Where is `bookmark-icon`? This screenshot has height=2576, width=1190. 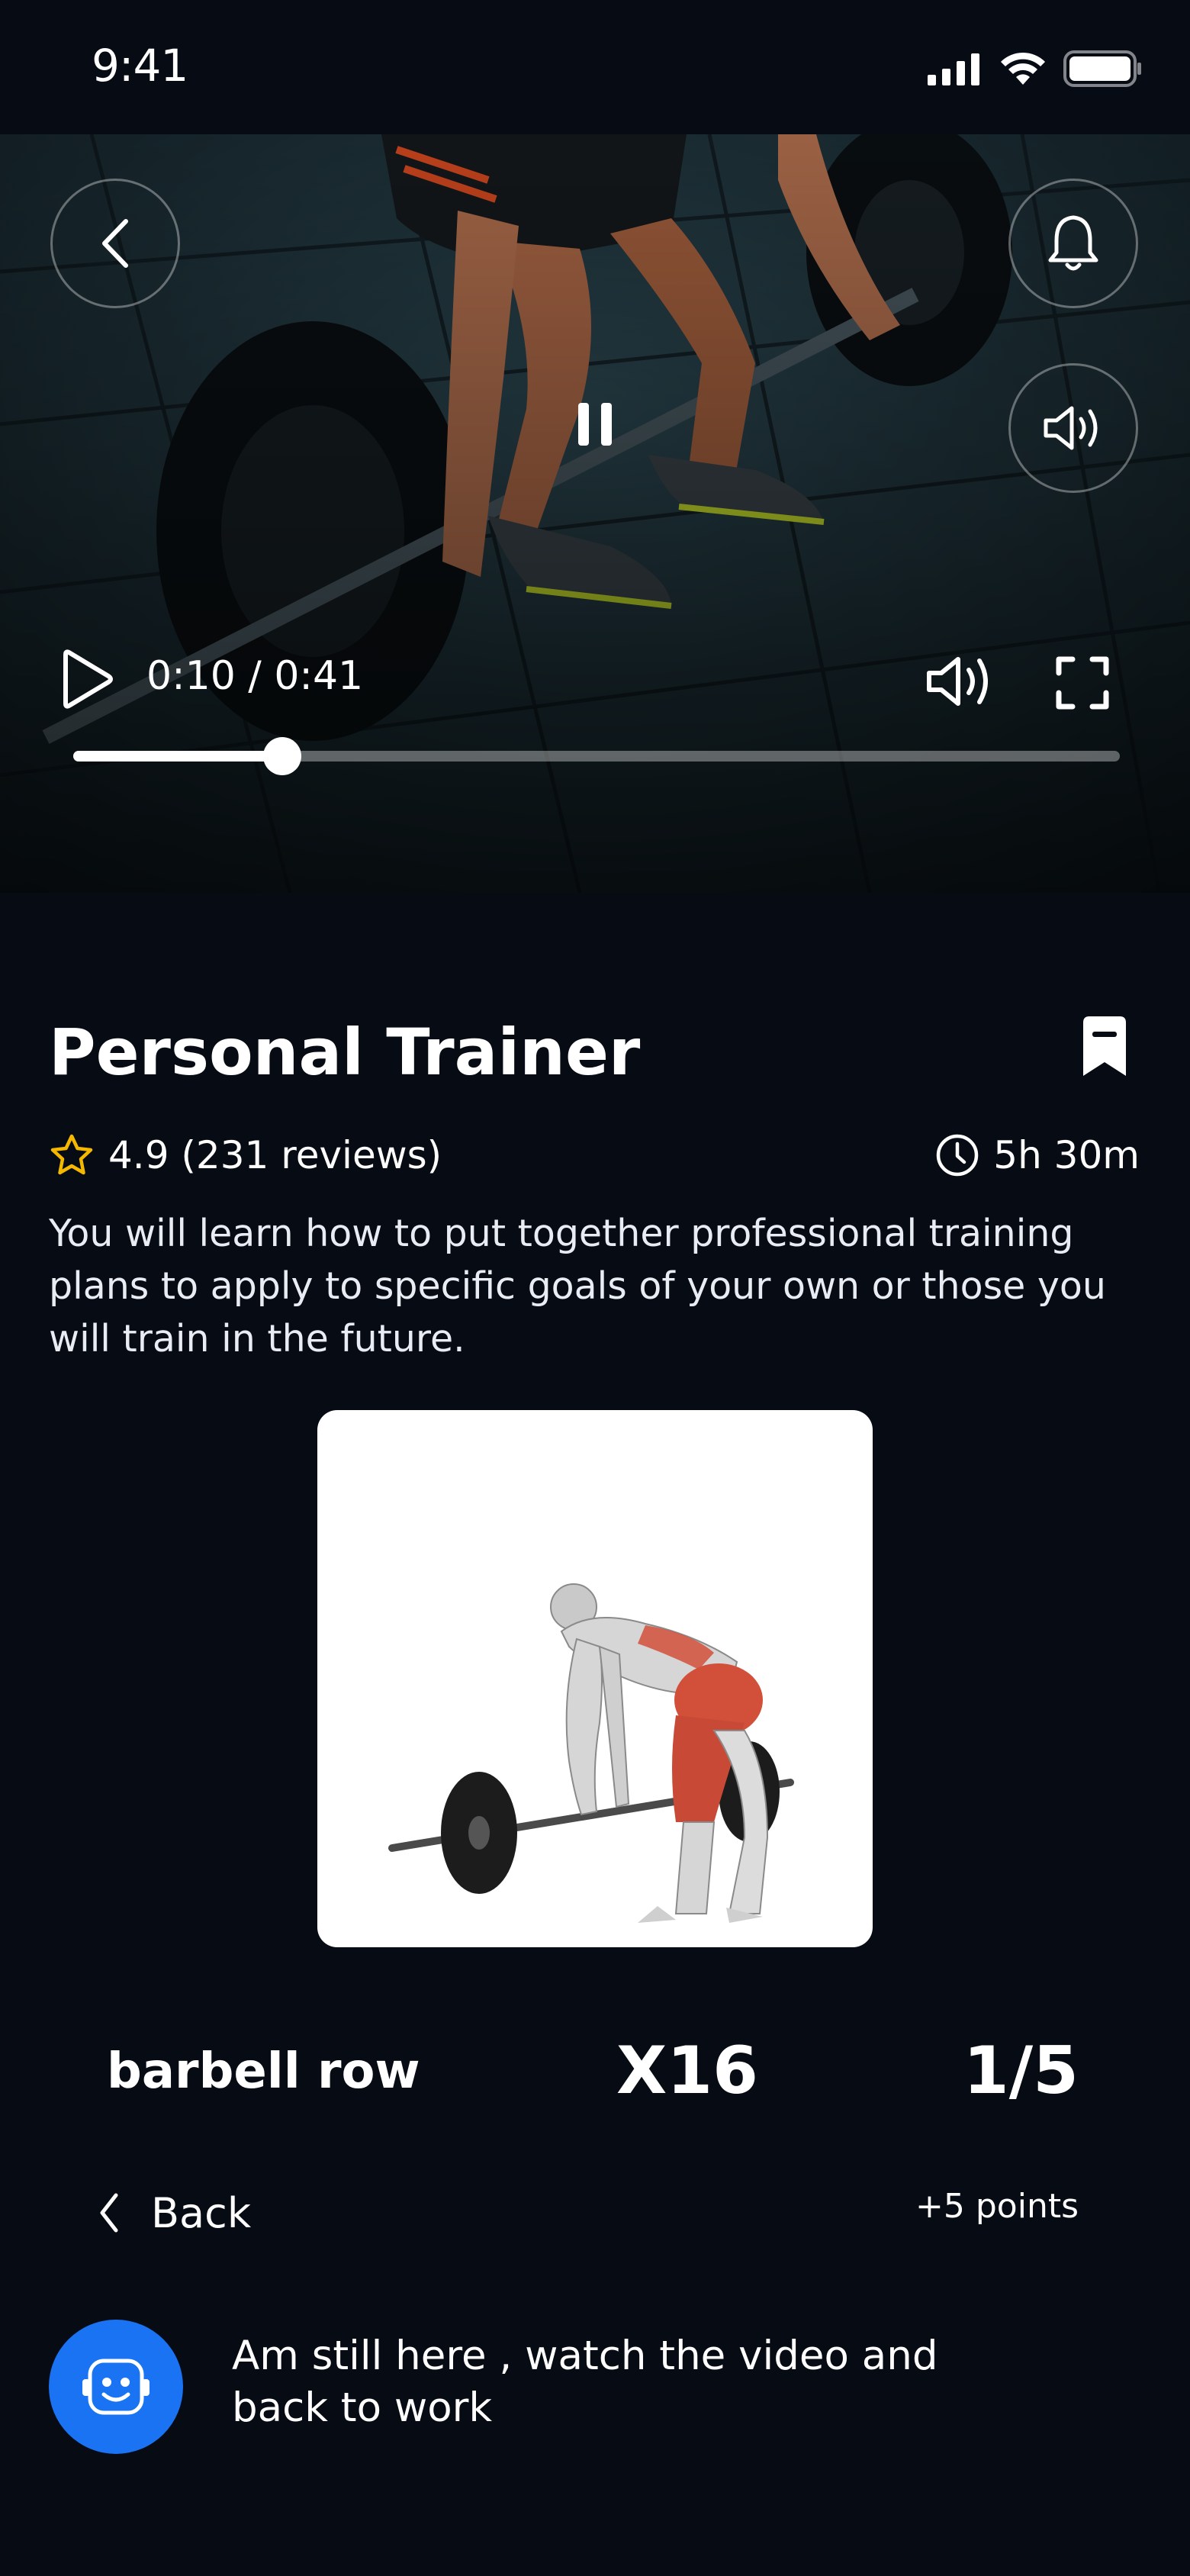
bookmark-icon is located at coordinates (1104, 1046).